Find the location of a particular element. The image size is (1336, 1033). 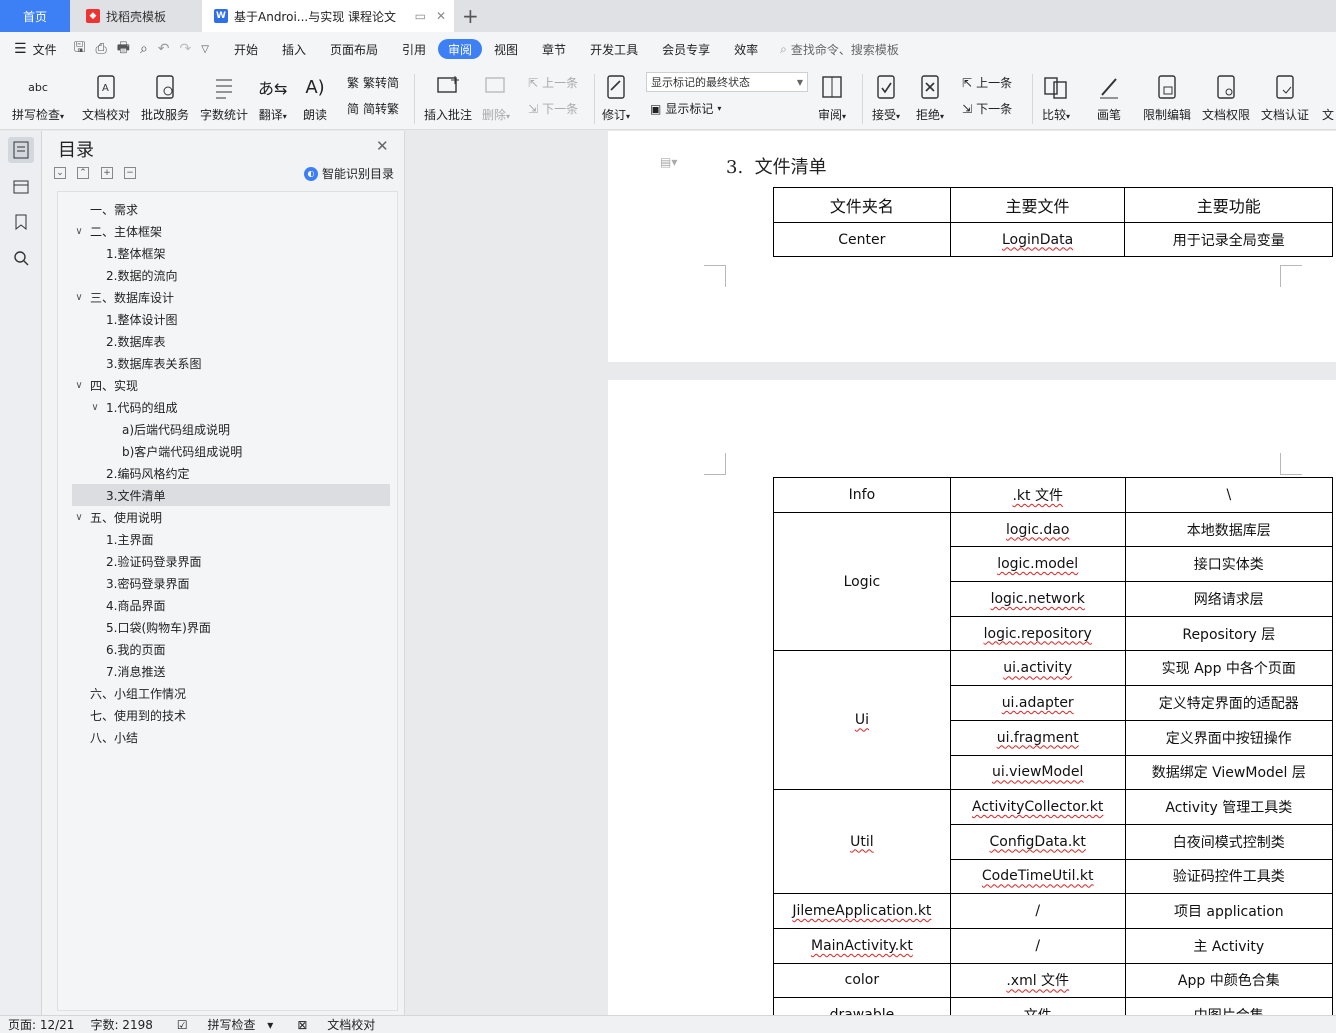

tab-close-icon: ✕ is located at coordinates (441, 16).